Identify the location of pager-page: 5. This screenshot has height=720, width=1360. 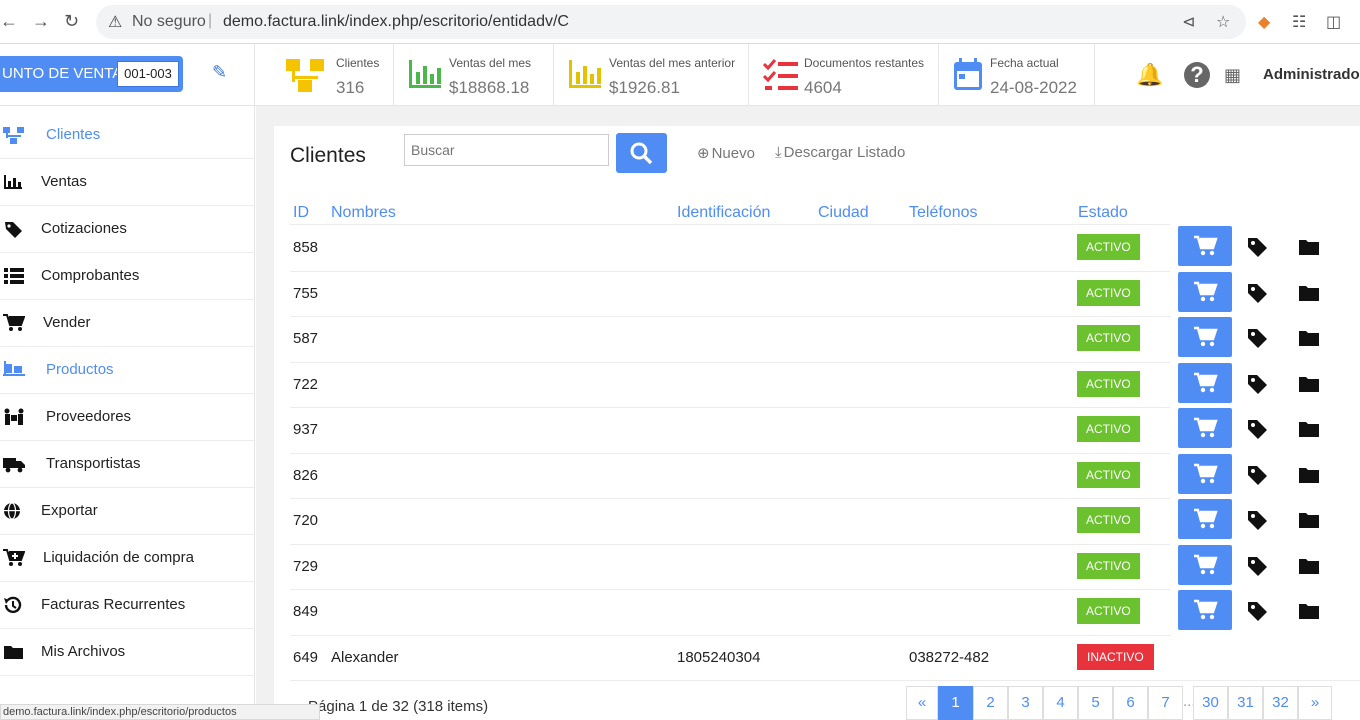
(1095, 703).